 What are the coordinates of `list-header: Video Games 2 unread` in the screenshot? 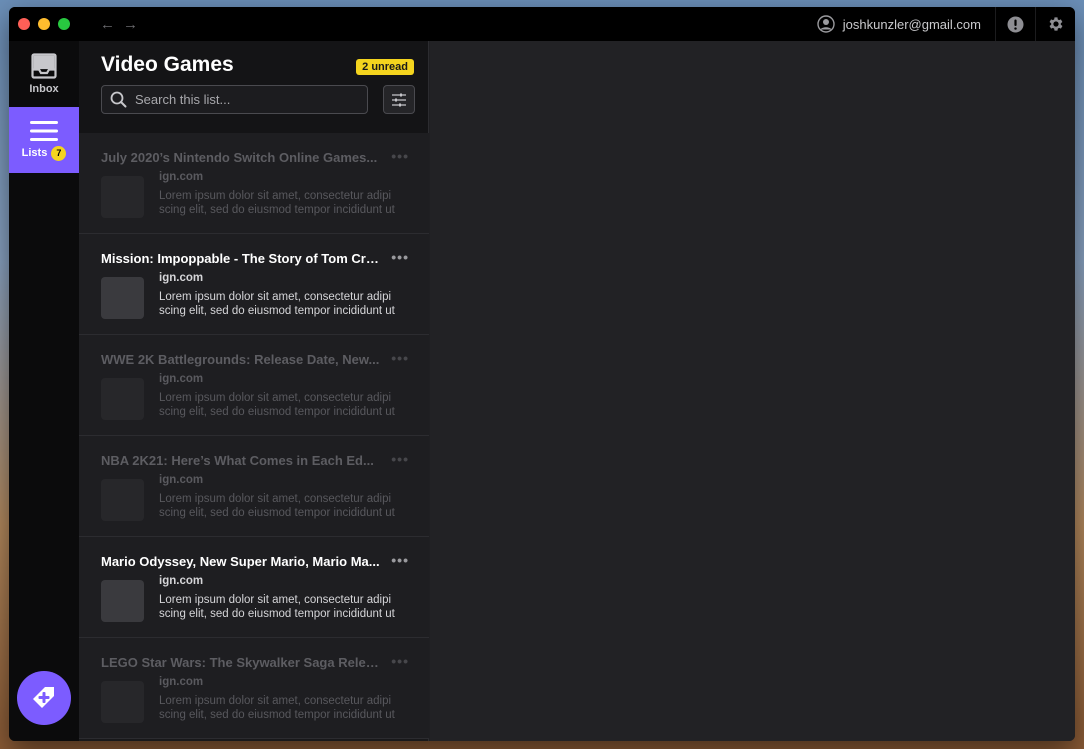 It's located at (253, 87).